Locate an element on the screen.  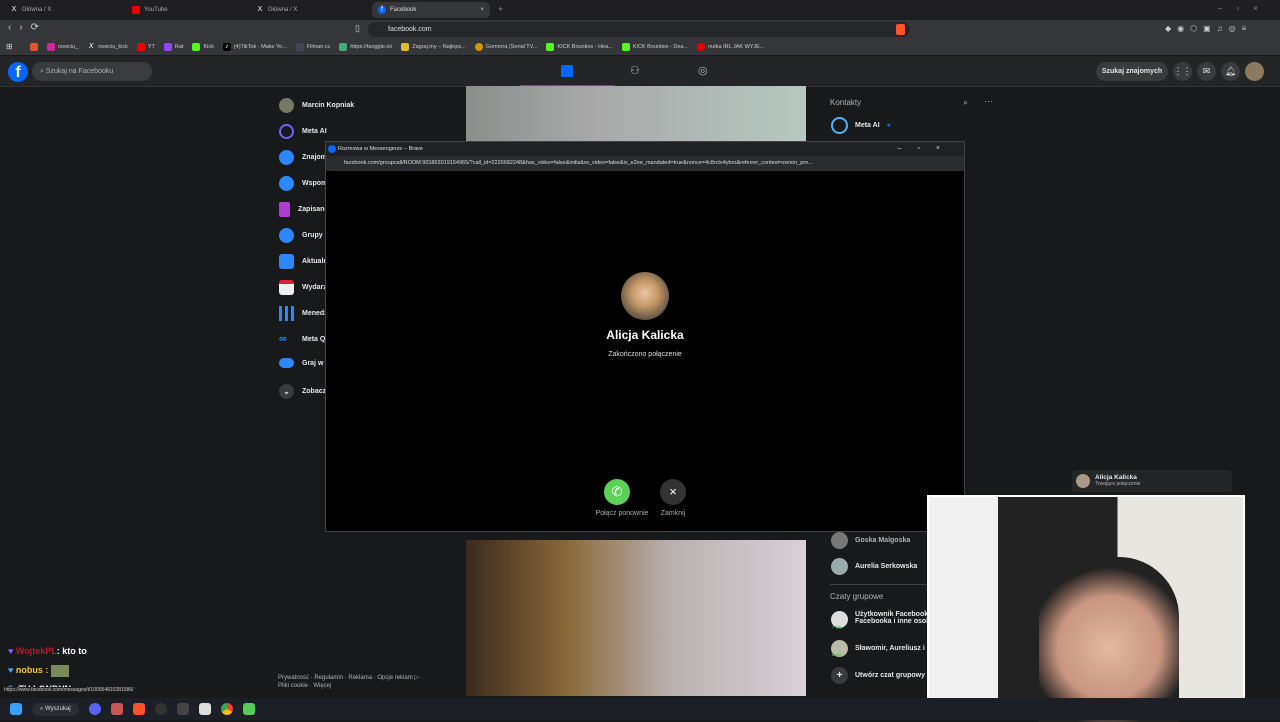
snipping-tool-icon is located at coordinates (116, 709).